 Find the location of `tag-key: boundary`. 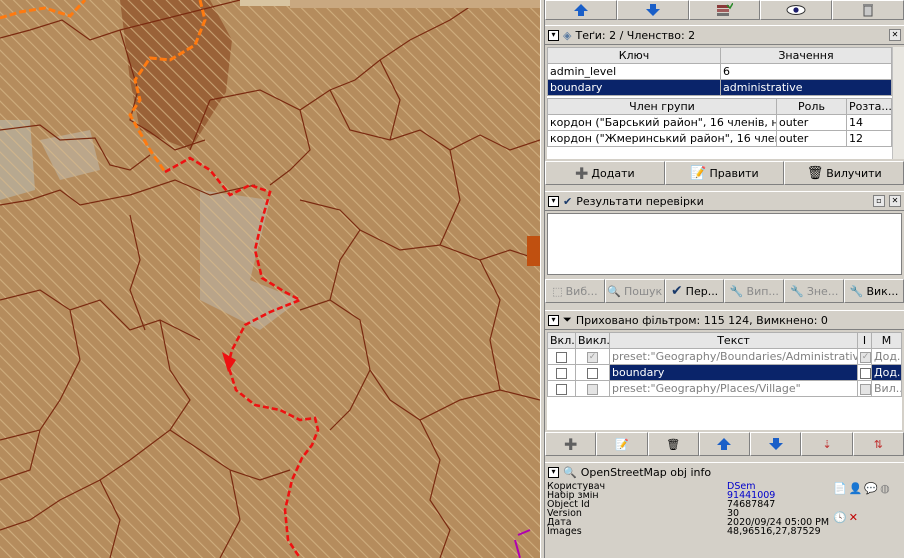

tag-key: boundary is located at coordinates (634, 87).